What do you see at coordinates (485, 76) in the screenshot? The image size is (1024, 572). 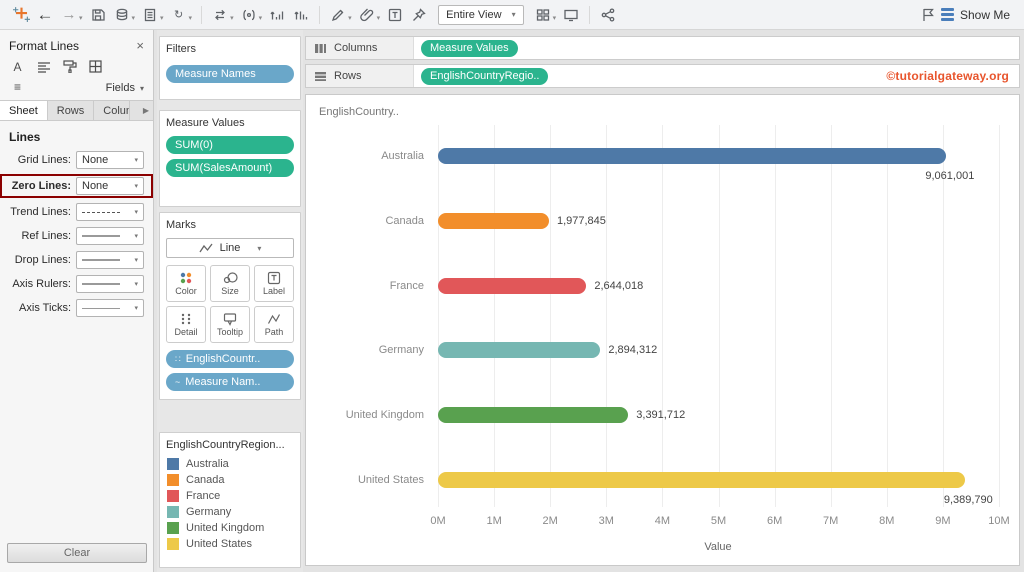 I see `rows-pill-englishcountryregion: EnglishCountryRegio..` at bounding box center [485, 76].